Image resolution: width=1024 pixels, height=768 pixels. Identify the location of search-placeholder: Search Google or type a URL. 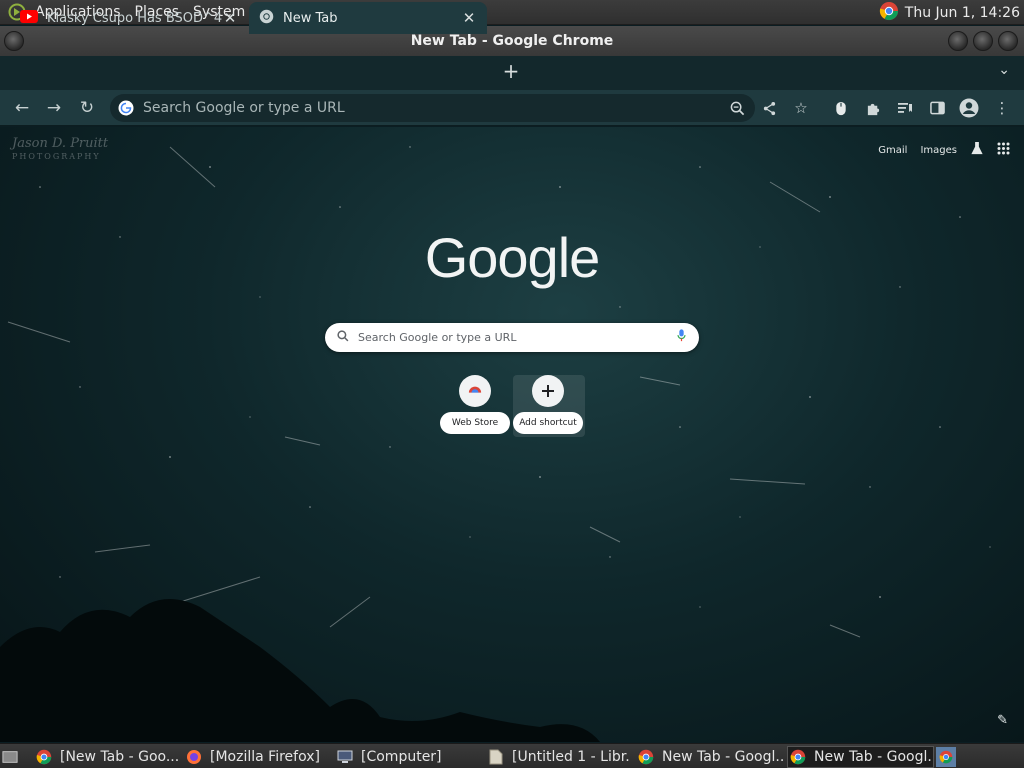
(437, 337).